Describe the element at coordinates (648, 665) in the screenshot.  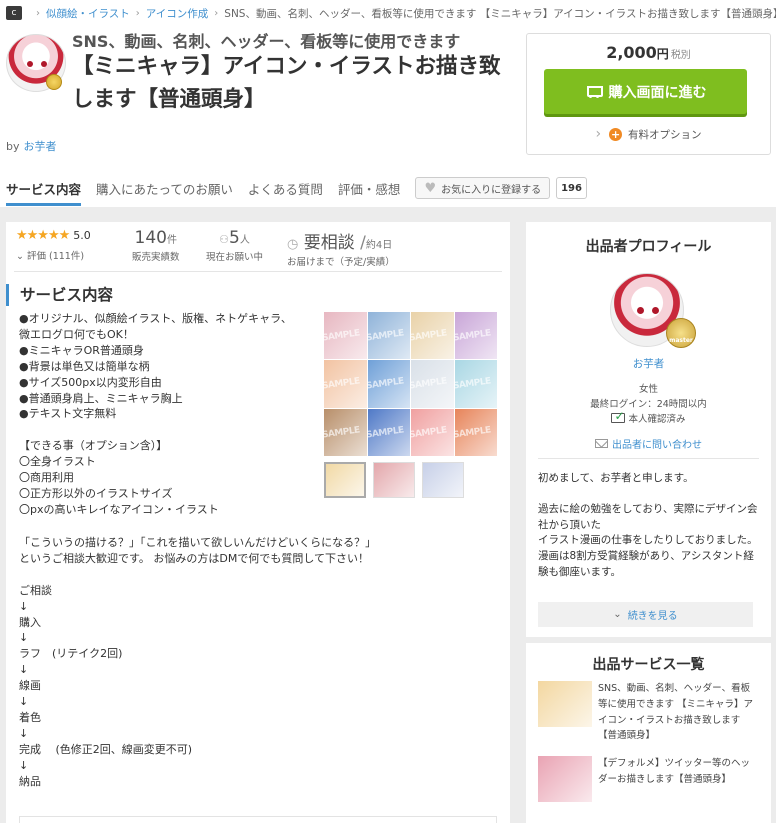
I see `services-heading: 出品サービス一覧` at that location.